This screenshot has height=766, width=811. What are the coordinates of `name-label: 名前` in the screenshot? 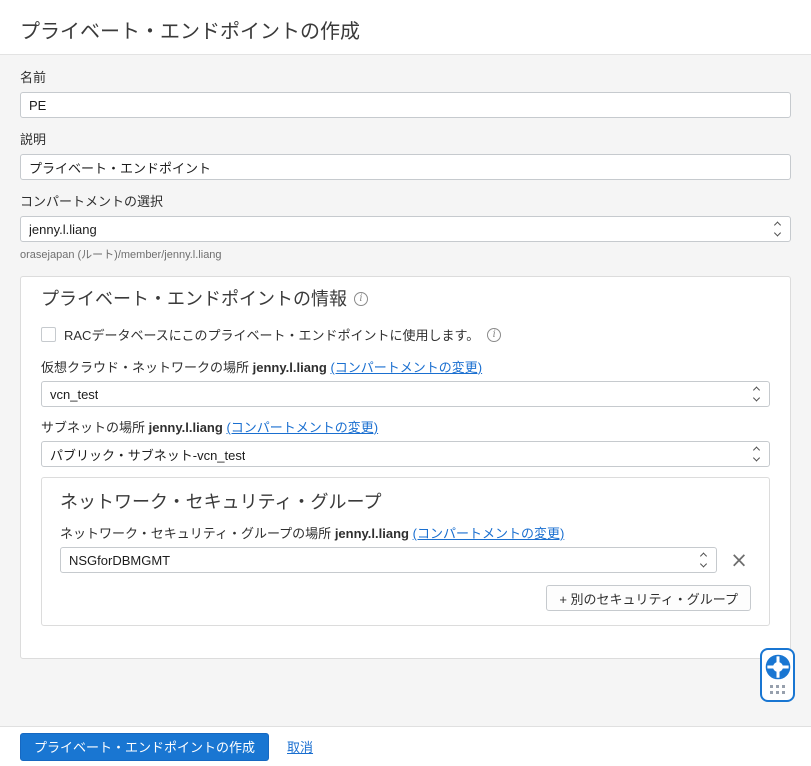 It's located at (33, 77).